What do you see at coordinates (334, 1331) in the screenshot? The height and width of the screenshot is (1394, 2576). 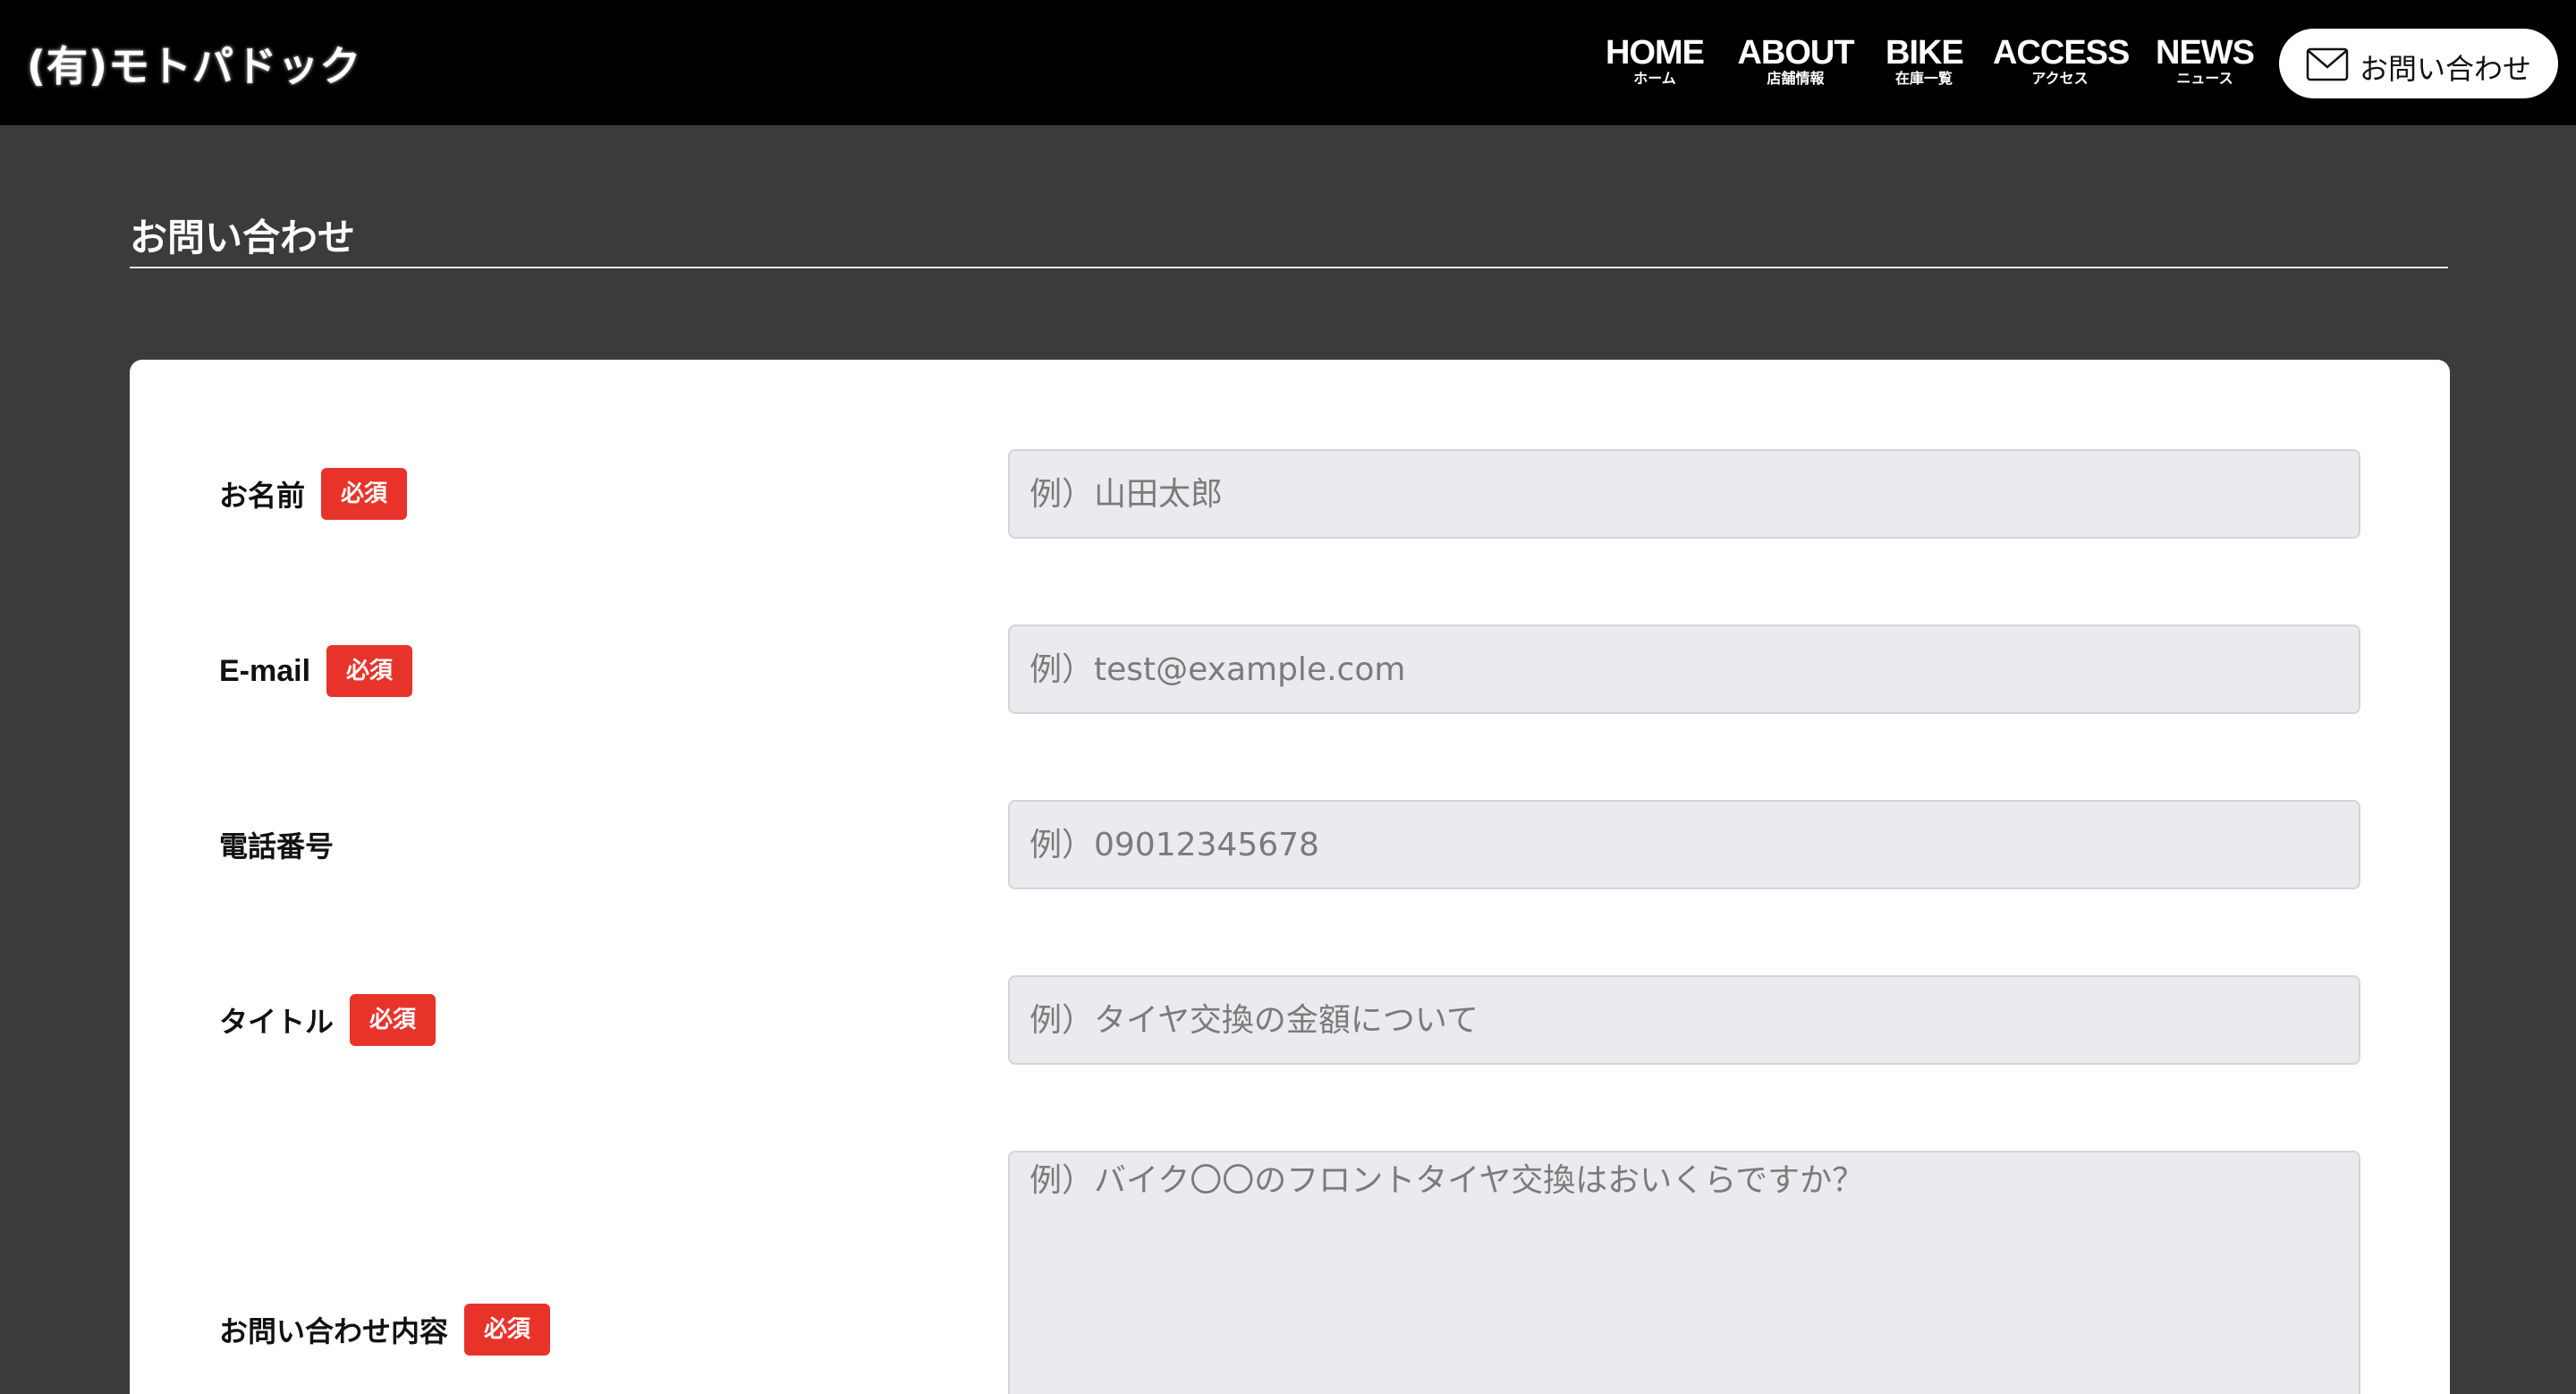 I see `message-label-text: お問い合わせ内容` at bounding box center [334, 1331].